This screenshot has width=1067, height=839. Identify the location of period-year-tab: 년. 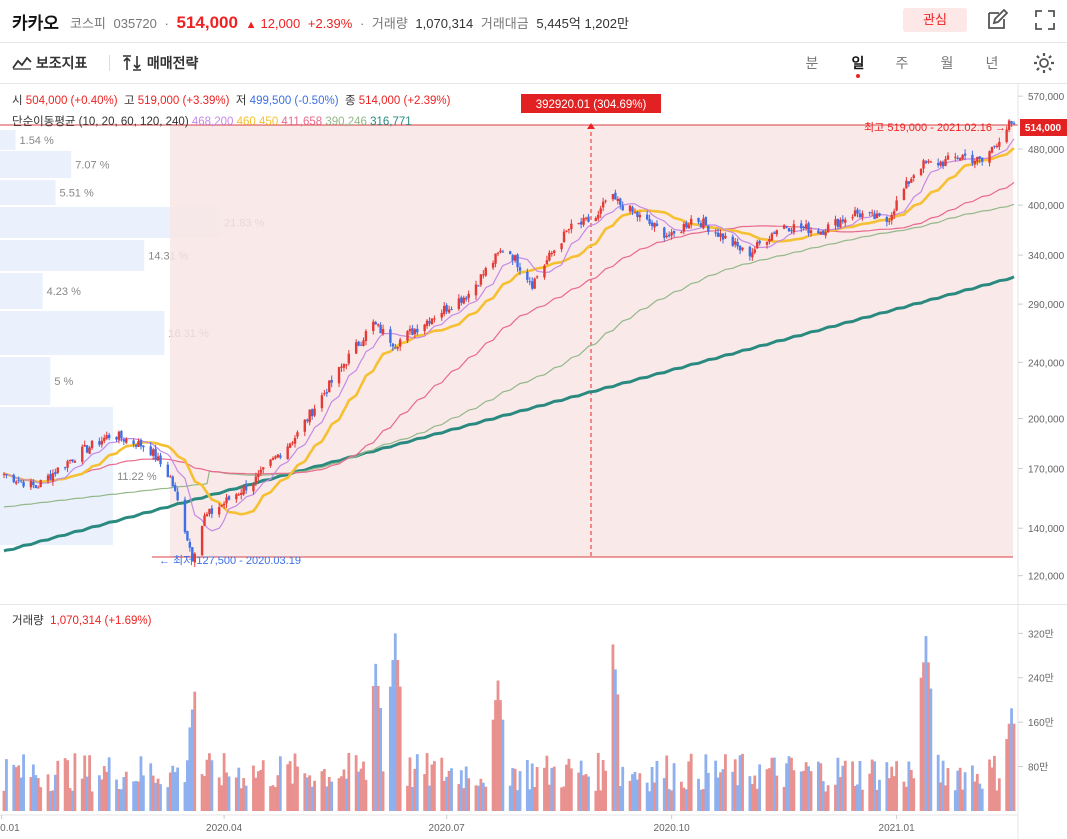
(992, 63).